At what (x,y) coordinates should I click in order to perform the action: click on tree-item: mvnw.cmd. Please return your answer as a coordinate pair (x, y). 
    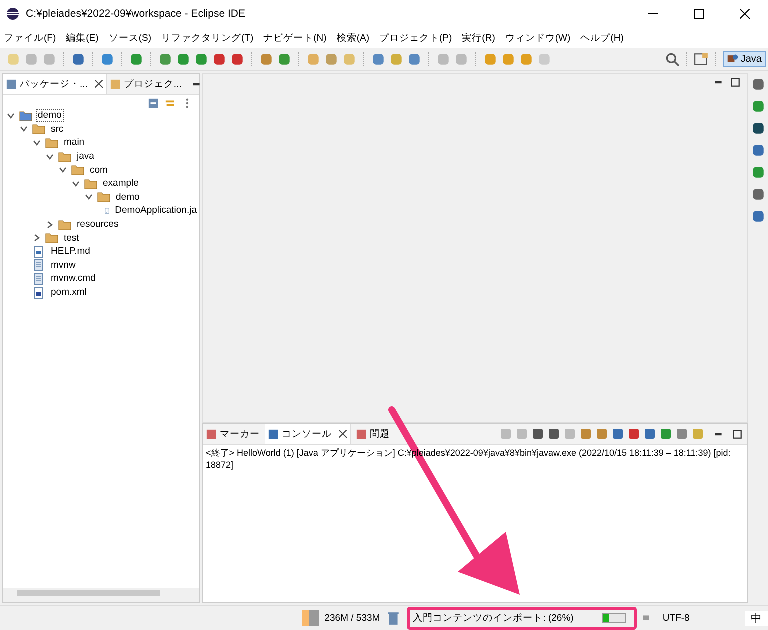
    Looking at the image, I should click on (73, 279).